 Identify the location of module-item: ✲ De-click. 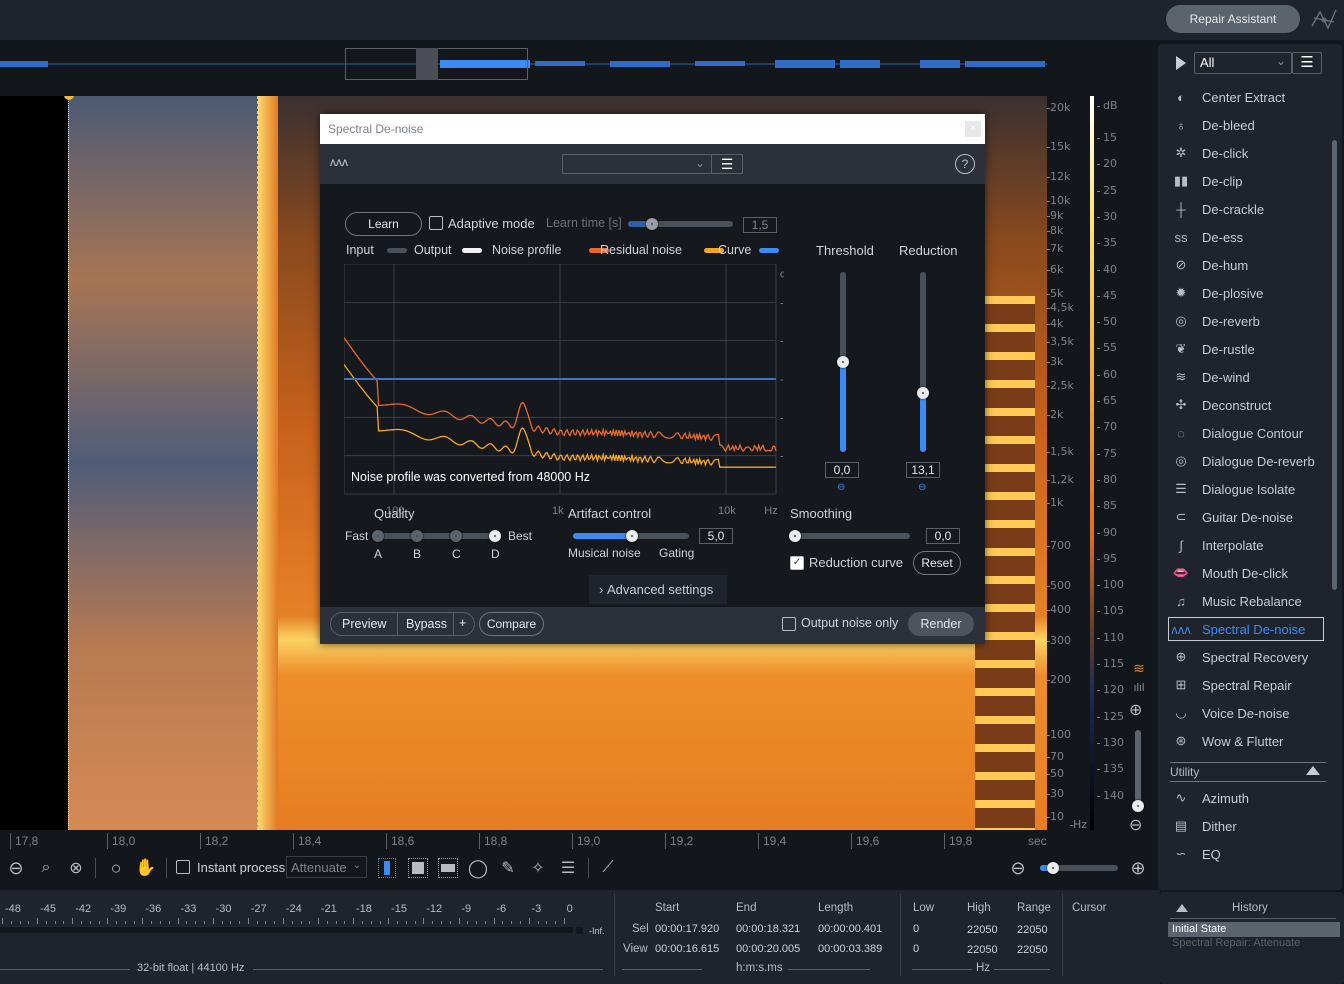
(1209, 153).